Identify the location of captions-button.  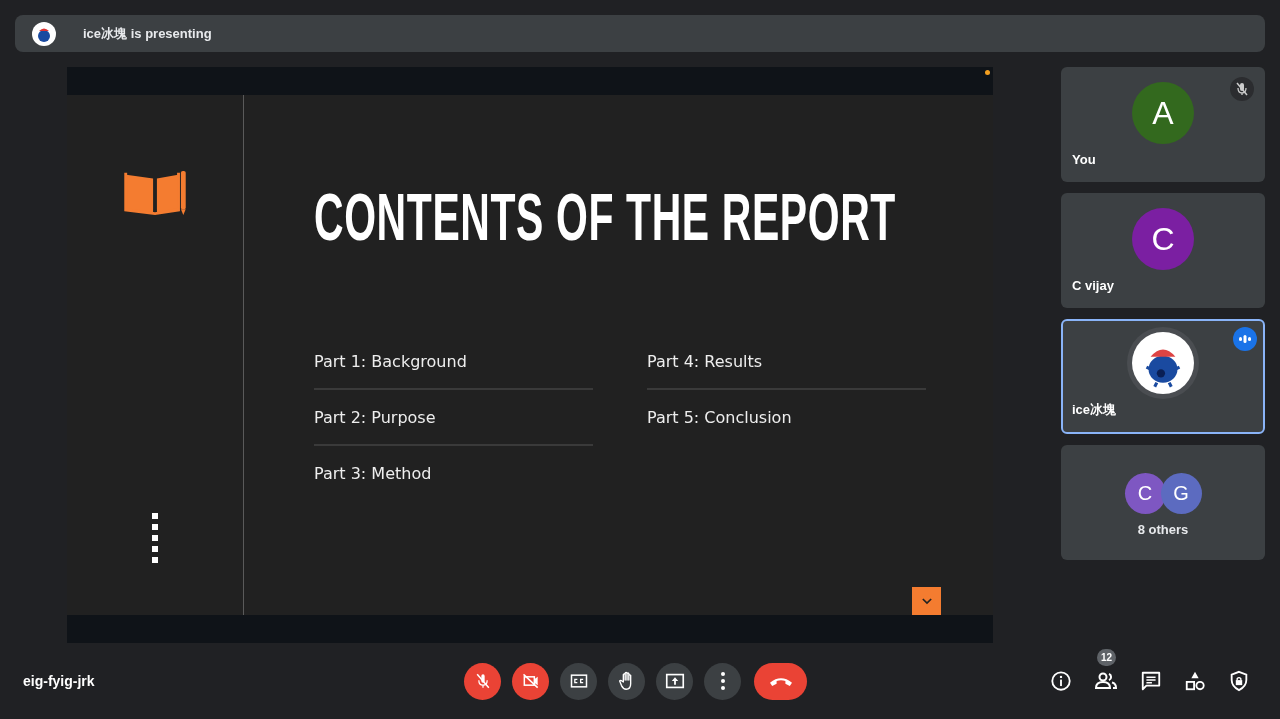
(578, 681).